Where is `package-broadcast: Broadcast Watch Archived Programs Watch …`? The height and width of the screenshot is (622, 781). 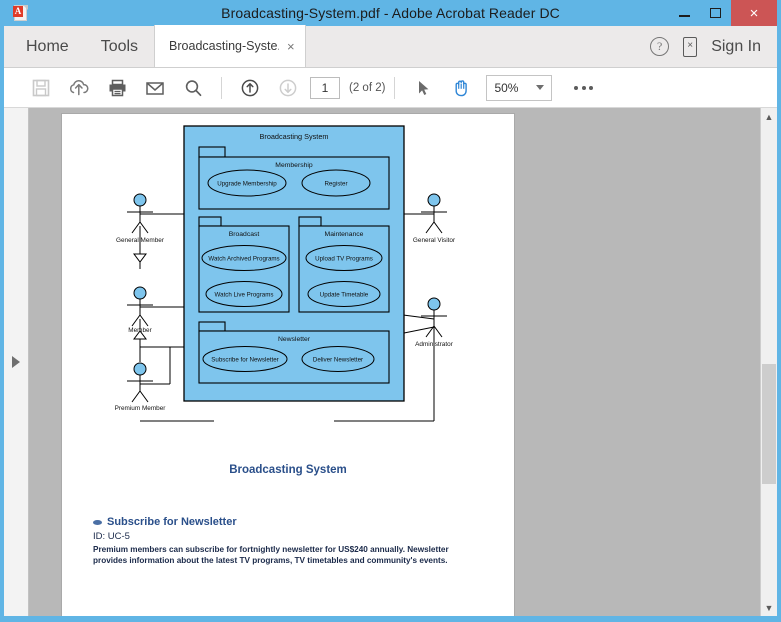 package-broadcast: Broadcast Watch Archived Programs Watch … is located at coordinates (244, 264).